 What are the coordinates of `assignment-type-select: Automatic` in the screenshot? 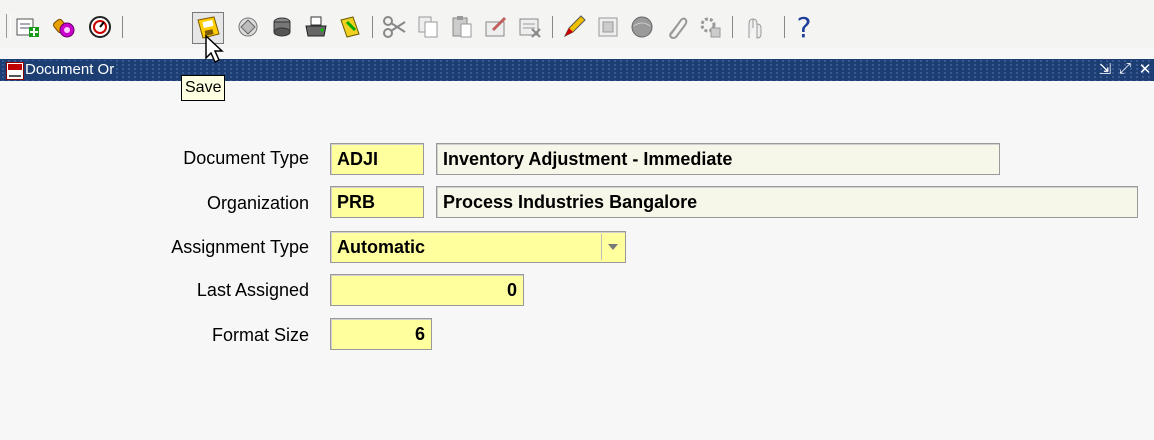 It's located at (478, 247).